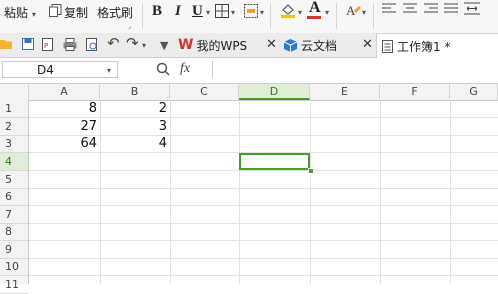 The image size is (498, 294). What do you see at coordinates (14, 250) in the screenshot?
I see `row-header: 9` at bounding box center [14, 250].